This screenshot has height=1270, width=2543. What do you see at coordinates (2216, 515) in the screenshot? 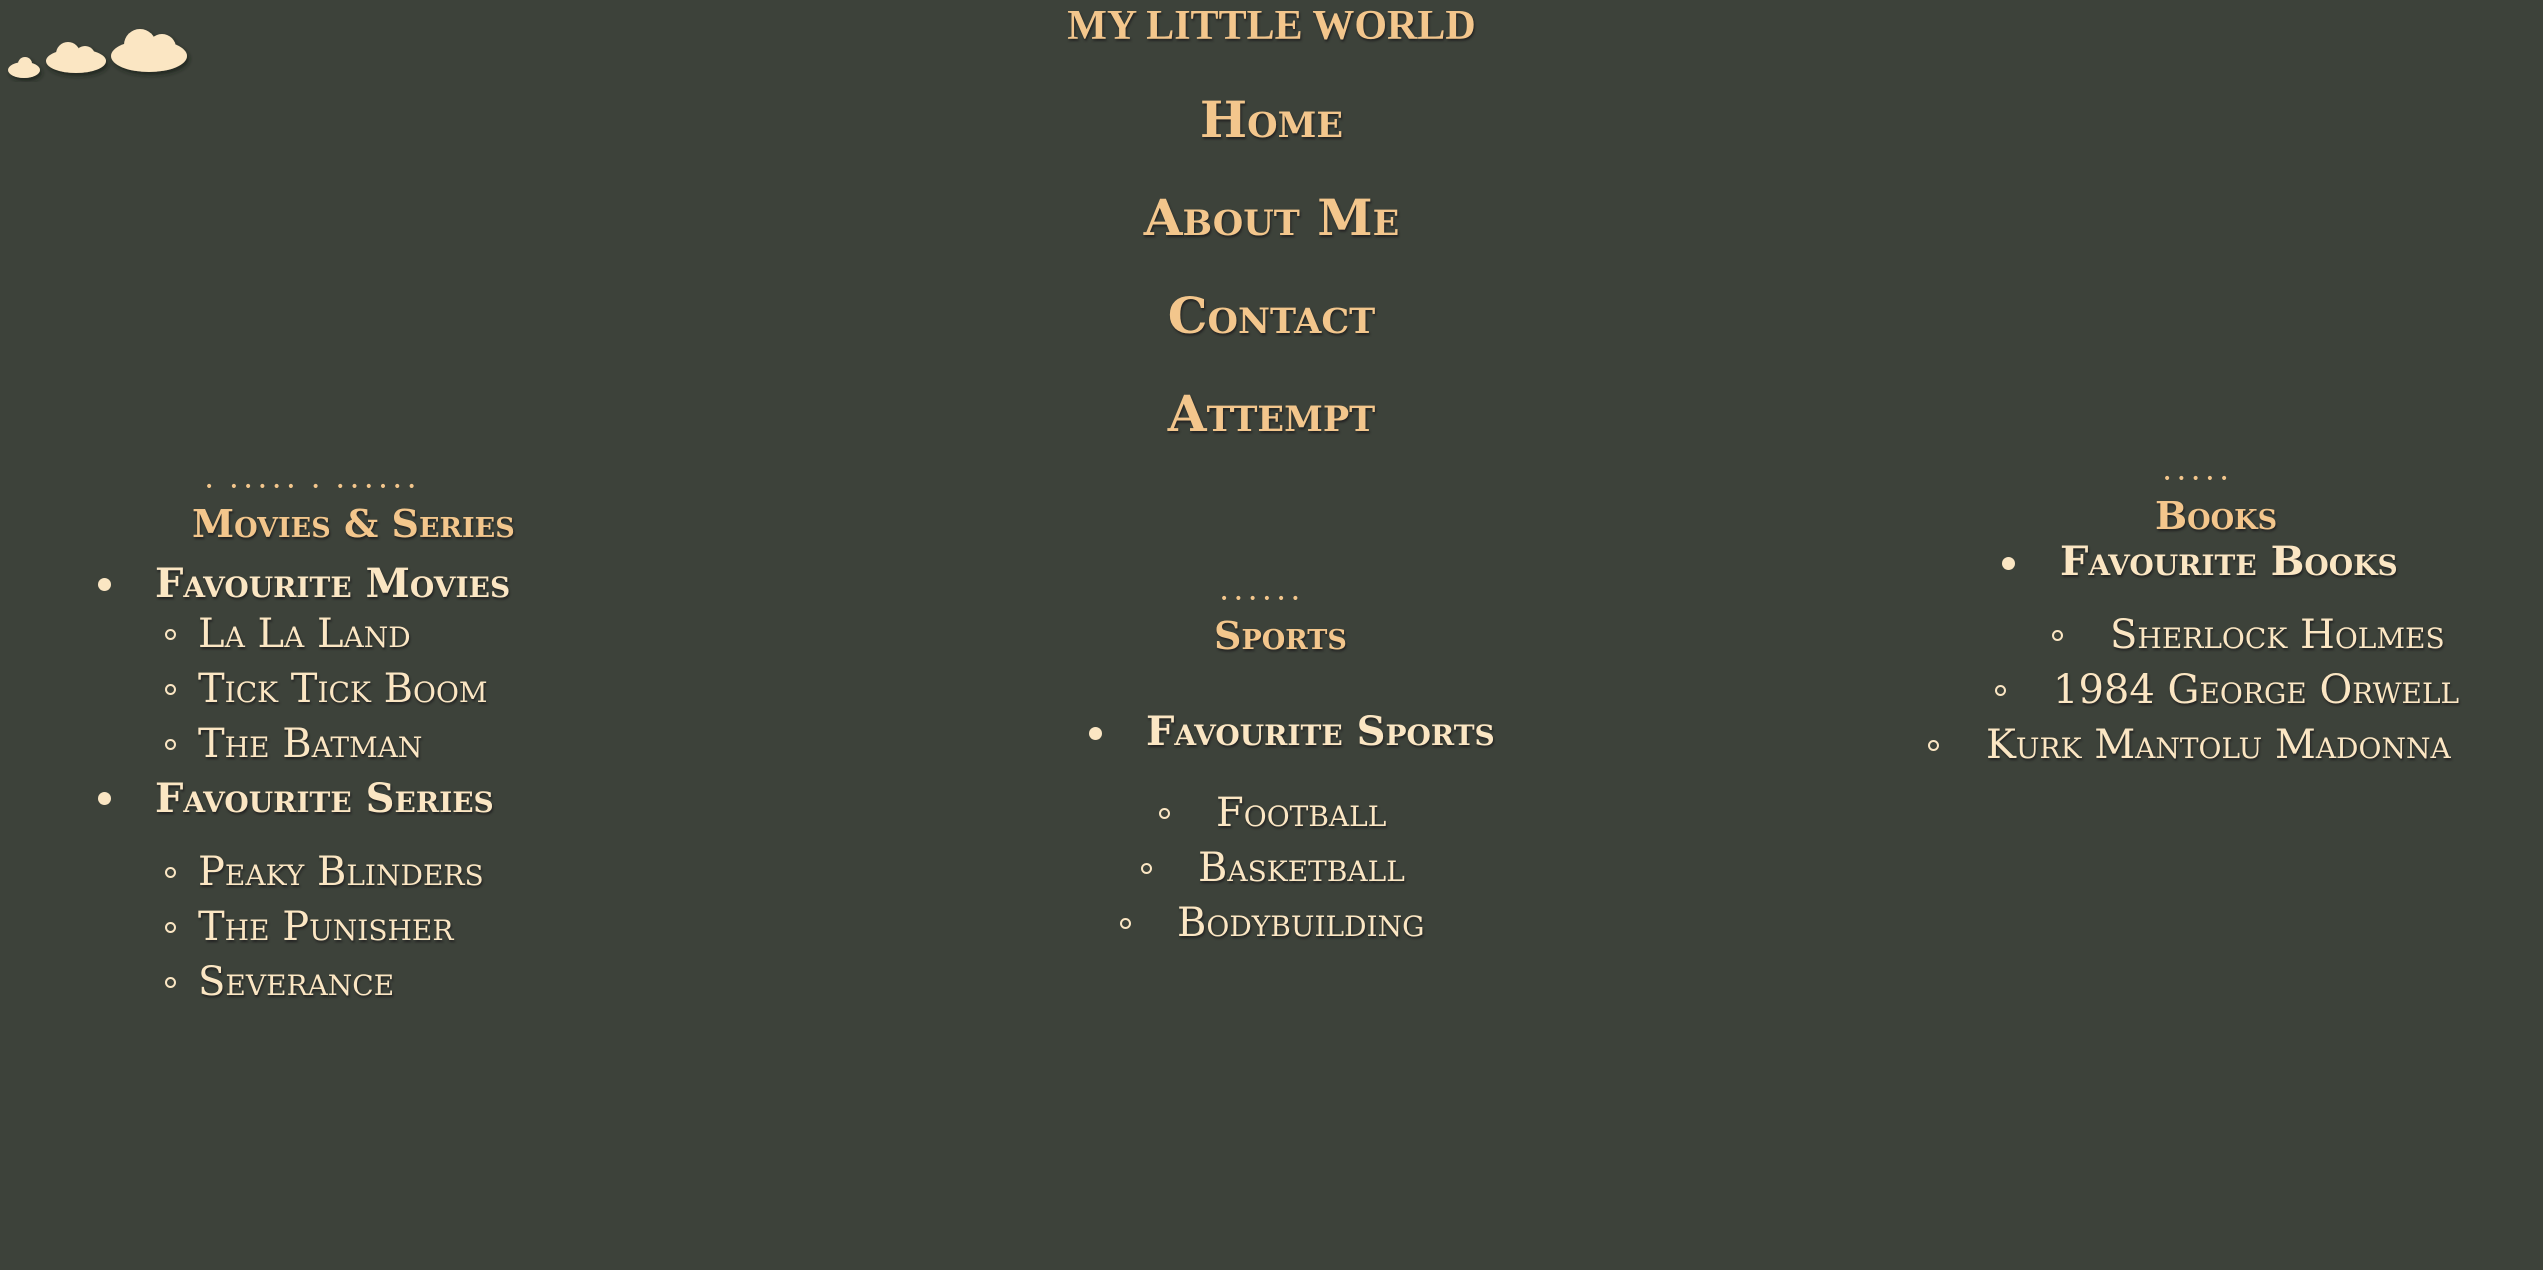
I see `section-title-books: Books` at bounding box center [2216, 515].